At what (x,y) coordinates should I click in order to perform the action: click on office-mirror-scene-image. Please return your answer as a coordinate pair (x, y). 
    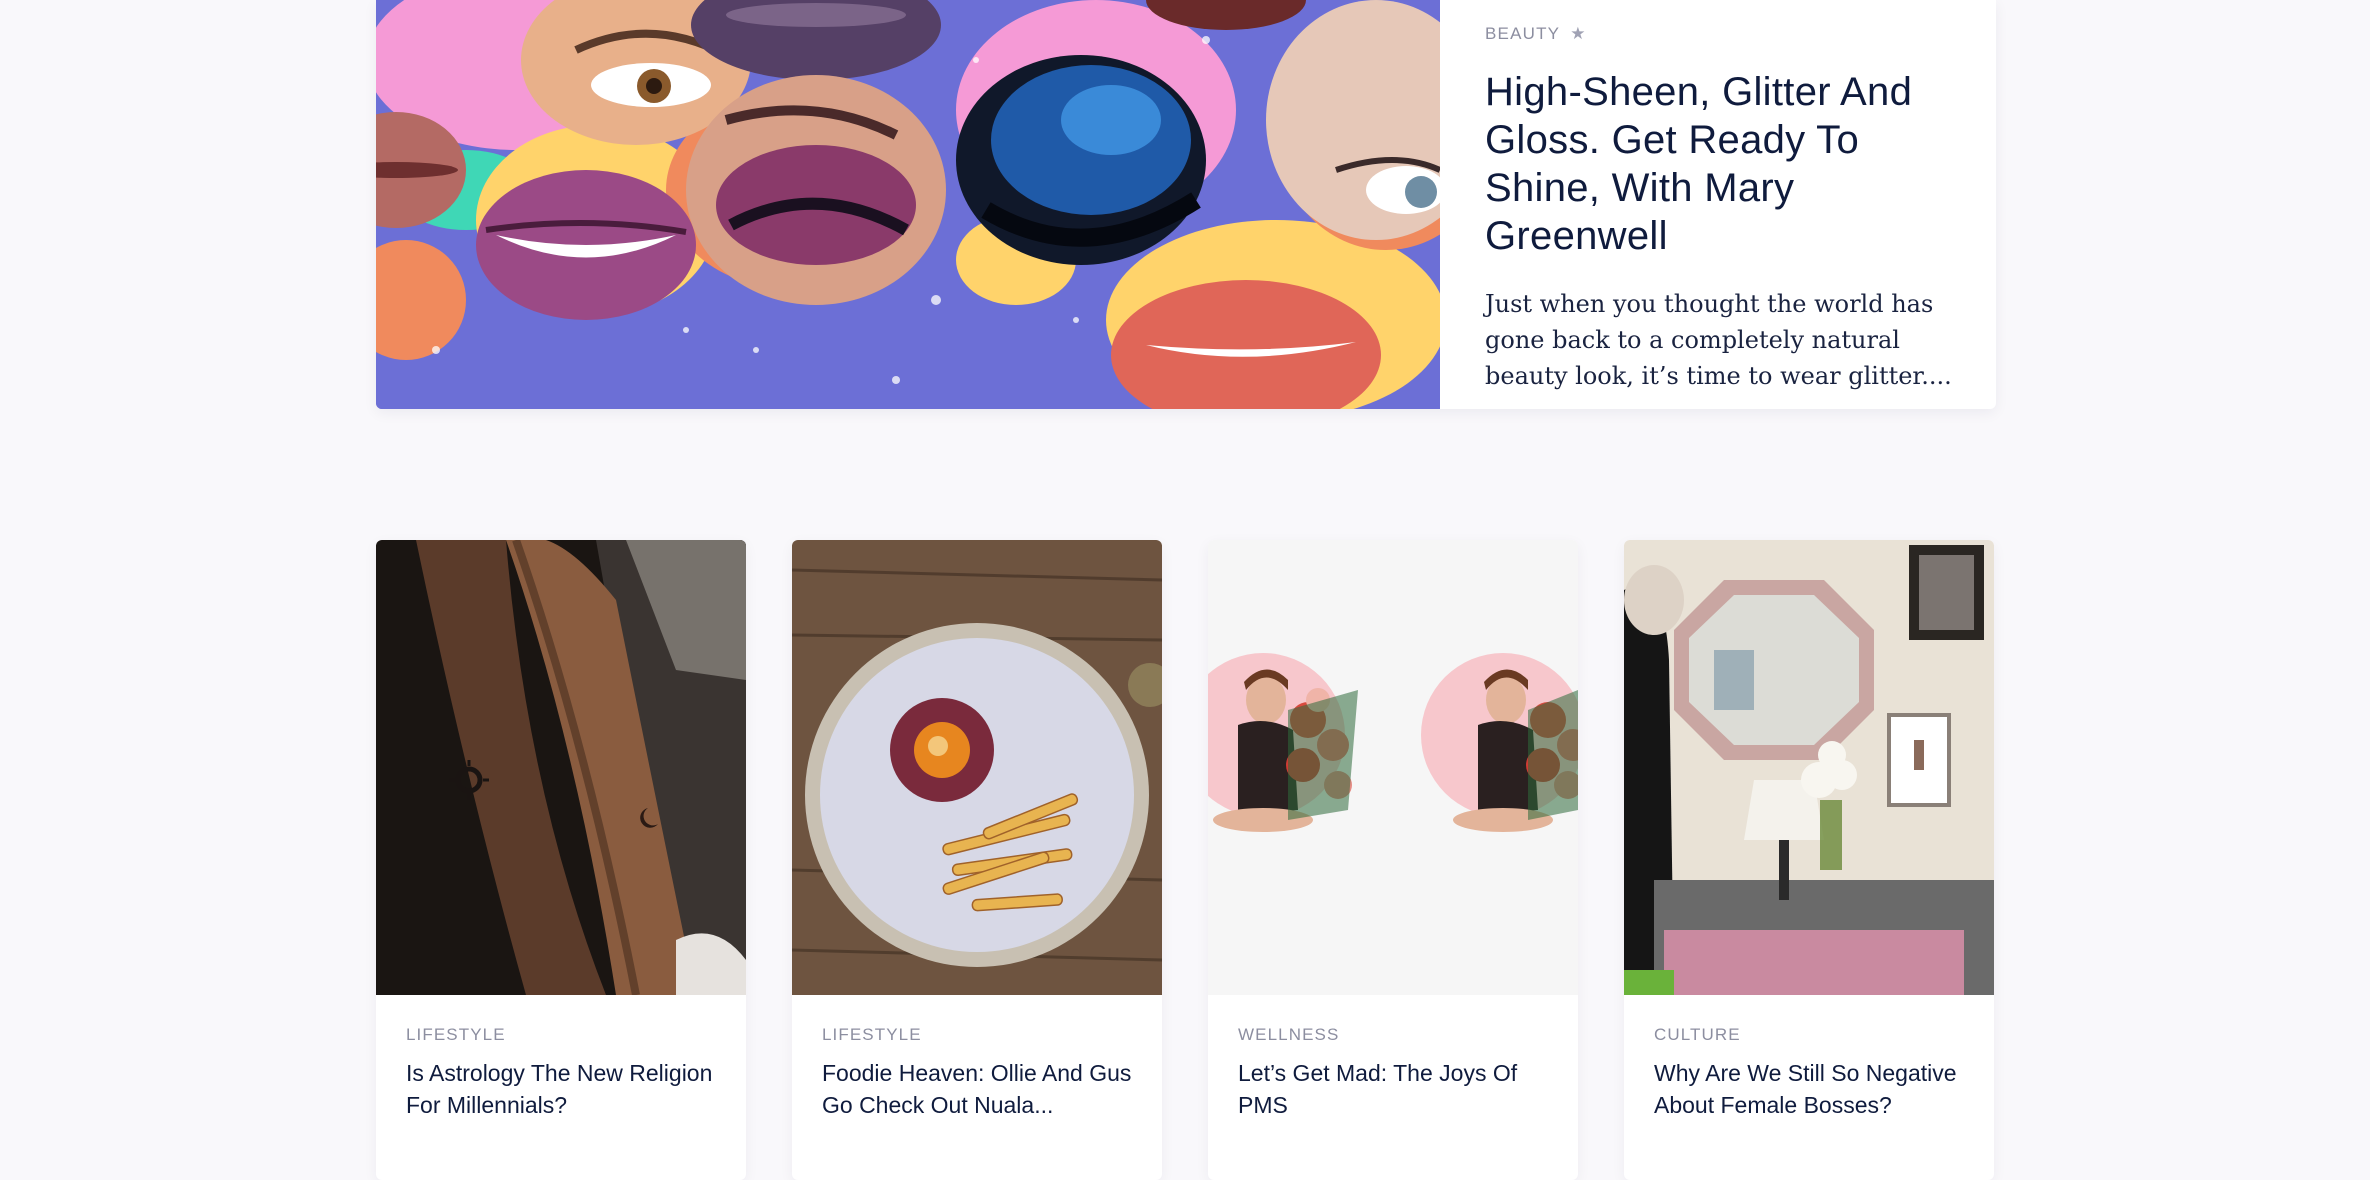
    Looking at the image, I should click on (1809, 767).